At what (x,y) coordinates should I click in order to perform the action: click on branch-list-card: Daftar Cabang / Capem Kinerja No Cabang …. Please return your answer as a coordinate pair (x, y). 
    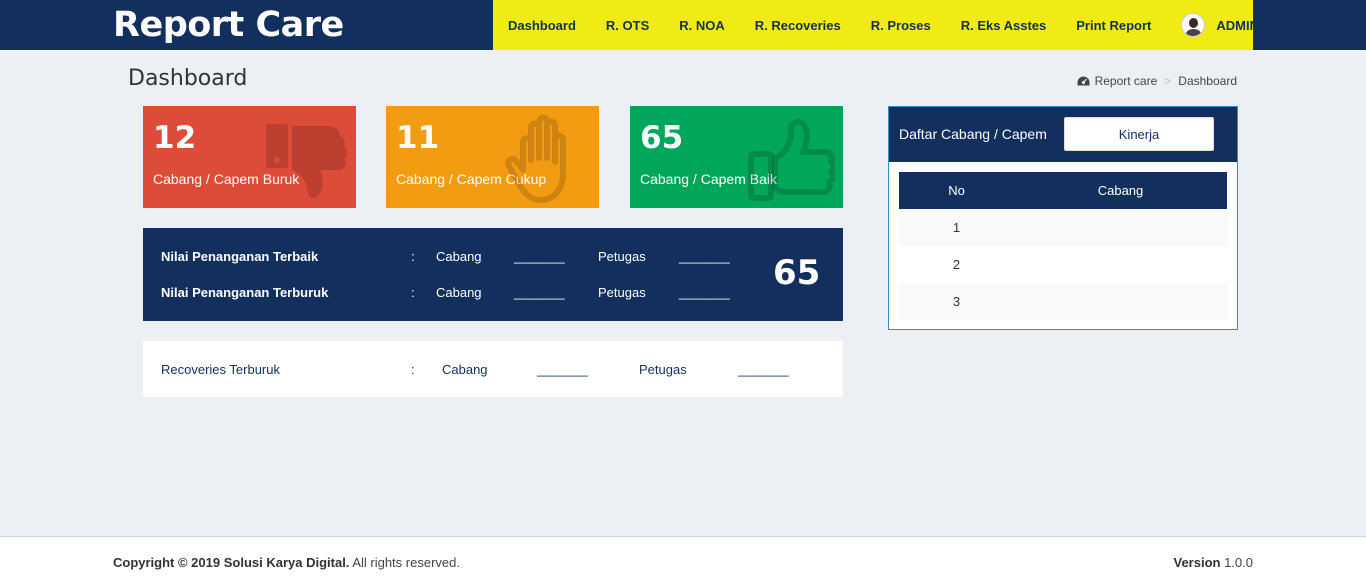
    Looking at the image, I should click on (1063, 218).